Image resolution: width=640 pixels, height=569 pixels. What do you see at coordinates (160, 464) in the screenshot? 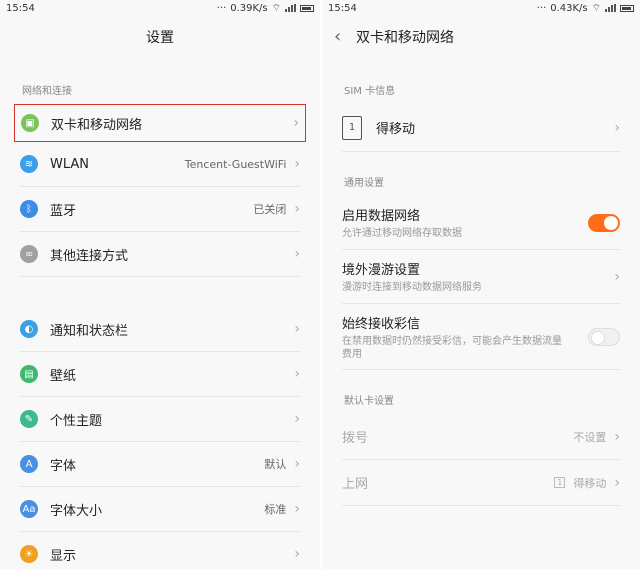
I see `settings-item-font: A 字体 默认 ›` at bounding box center [160, 464].